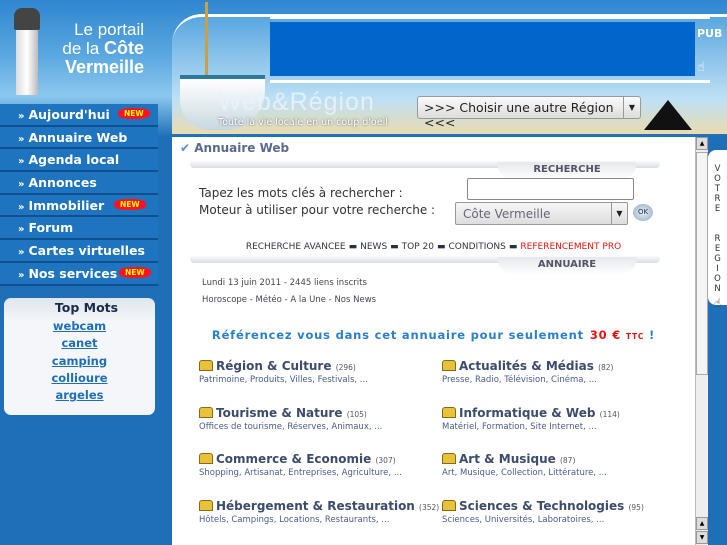 The image size is (727, 545). Describe the element at coordinates (69, 114) in the screenshot. I see `sidebar-item-label: Aujourd'hui` at that location.